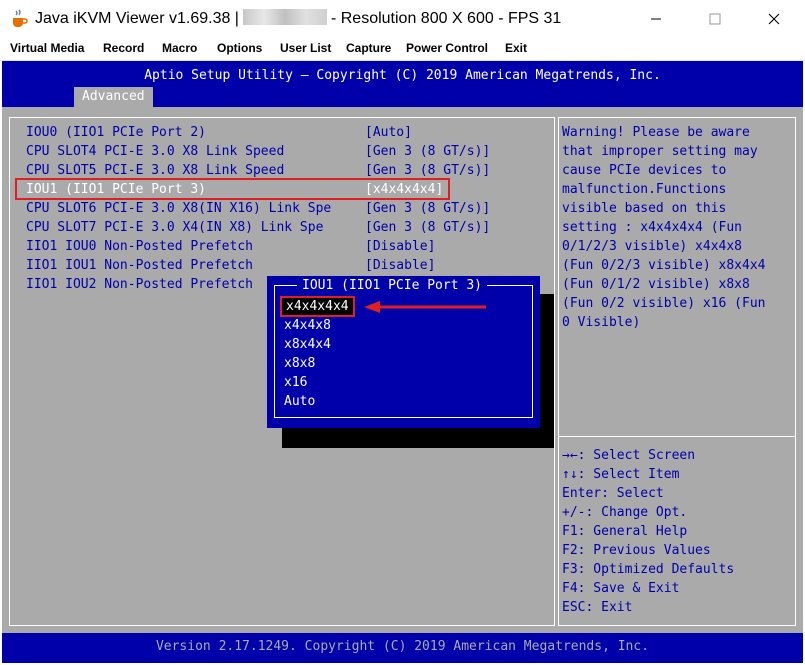 The width and height of the screenshot is (805, 665). What do you see at coordinates (652, 246) in the screenshot?
I see `help-text-line: 0/1/2/3 visible) x4x4x8` at bounding box center [652, 246].